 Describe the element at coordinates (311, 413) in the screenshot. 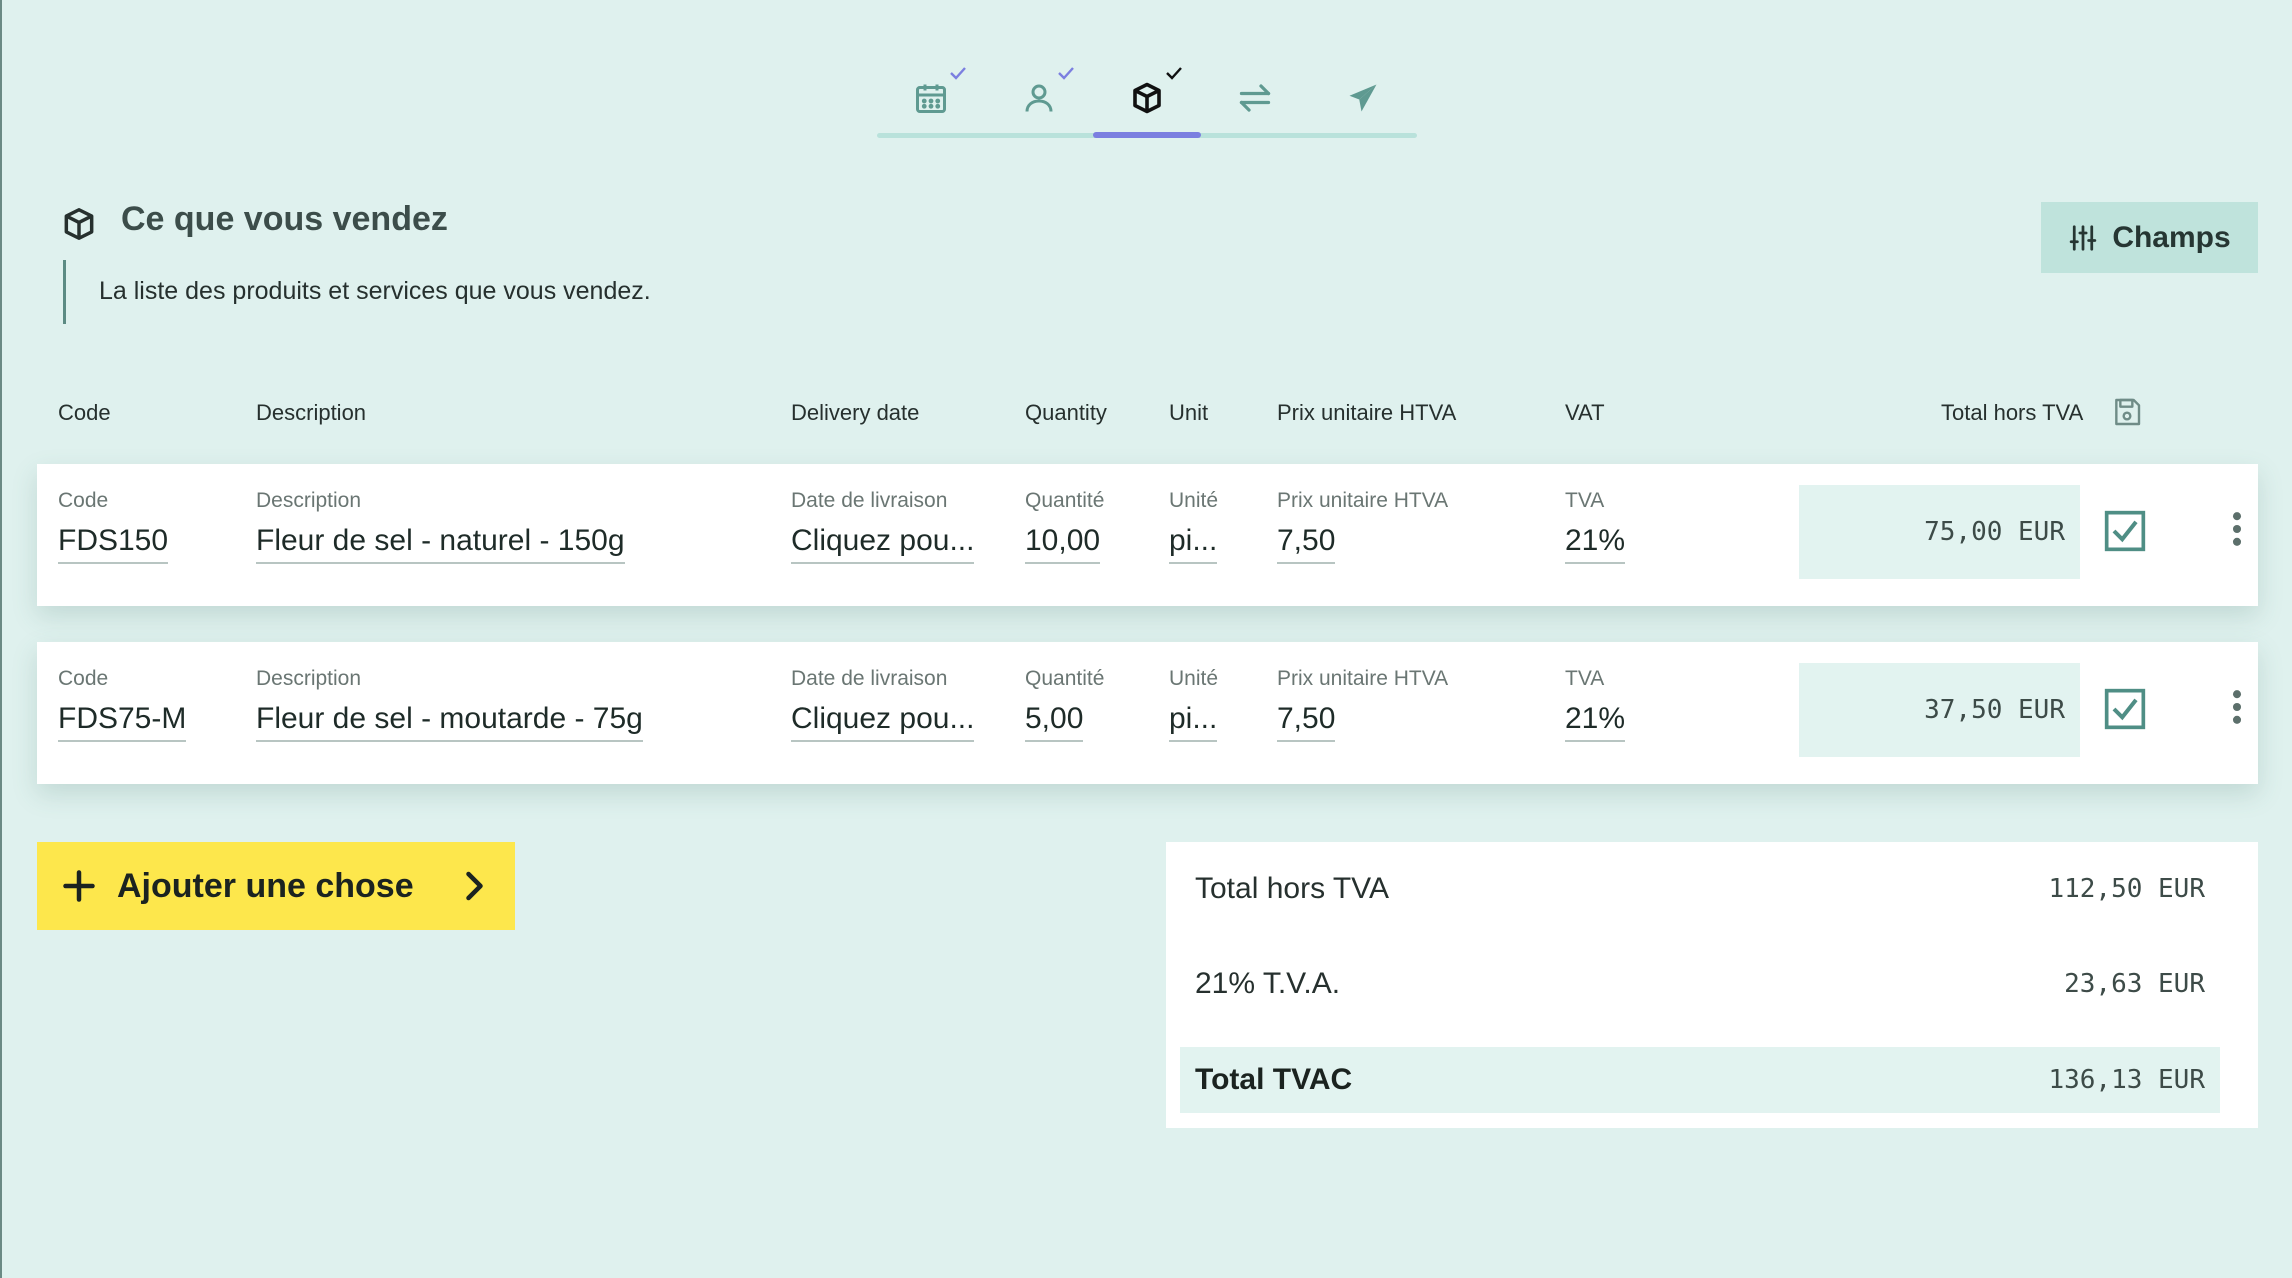

I see `column-header-description: Description` at that location.